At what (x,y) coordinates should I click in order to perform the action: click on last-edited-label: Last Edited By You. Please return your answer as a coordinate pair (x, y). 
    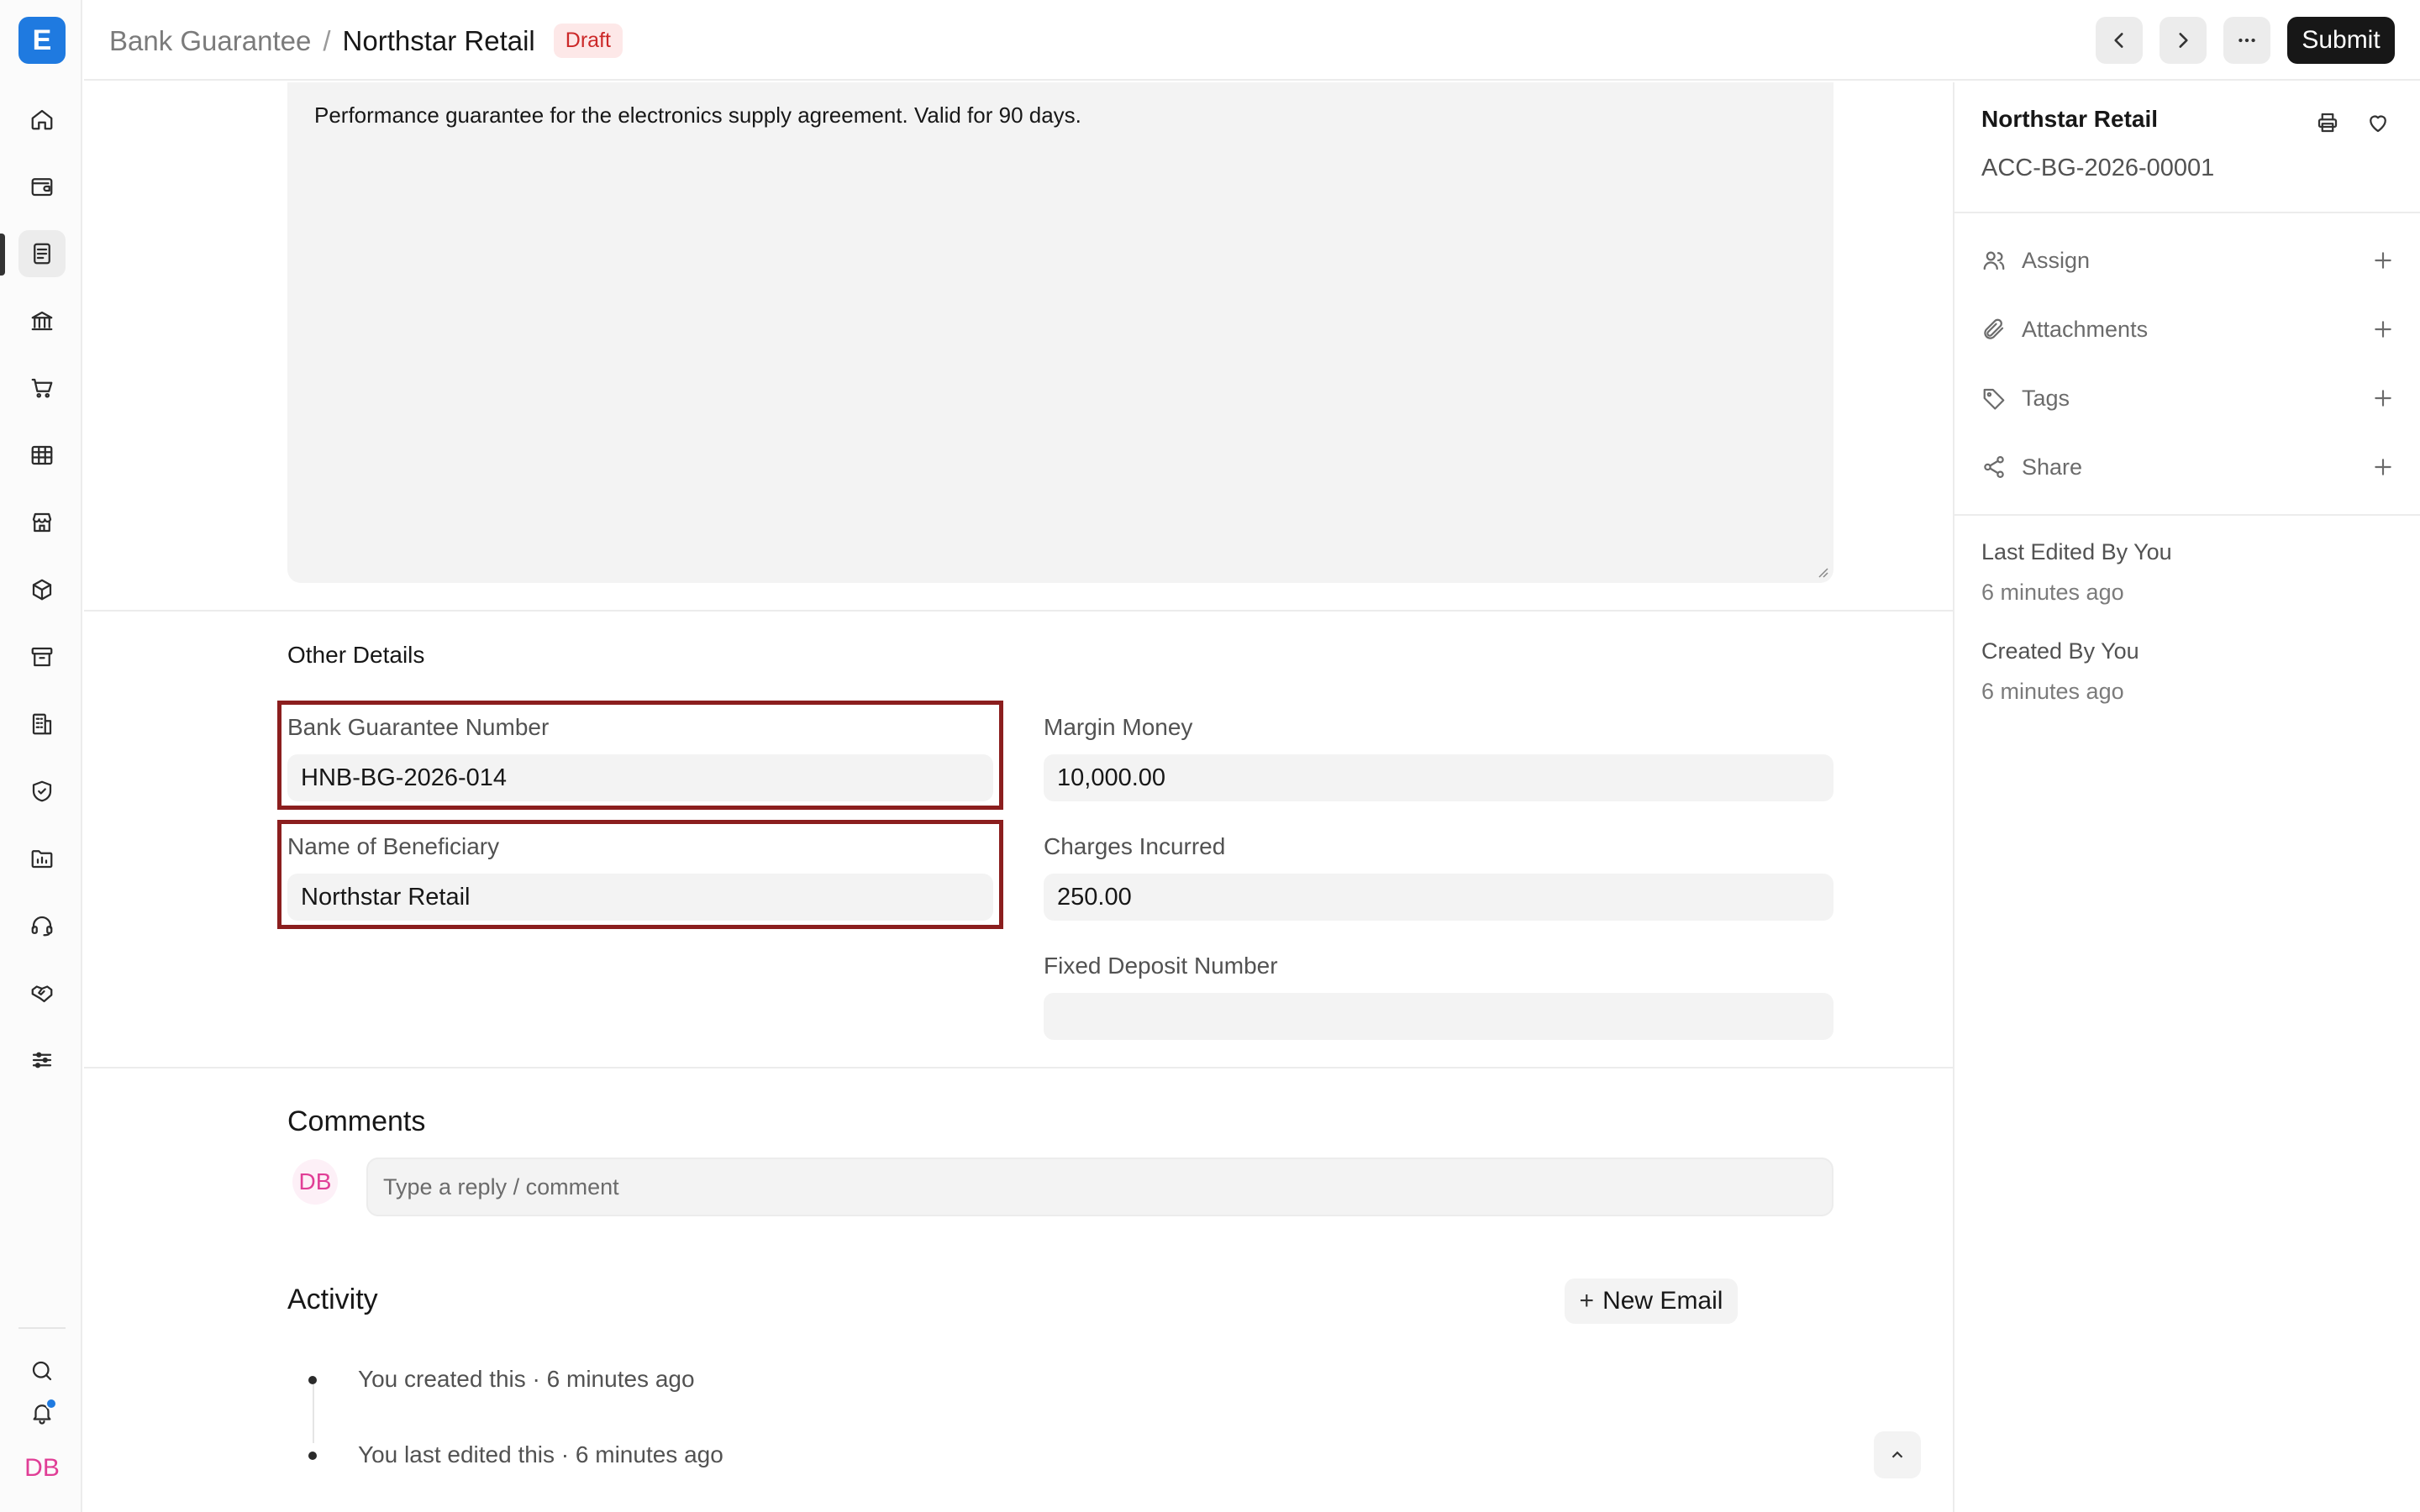
    Looking at the image, I should click on (2076, 551).